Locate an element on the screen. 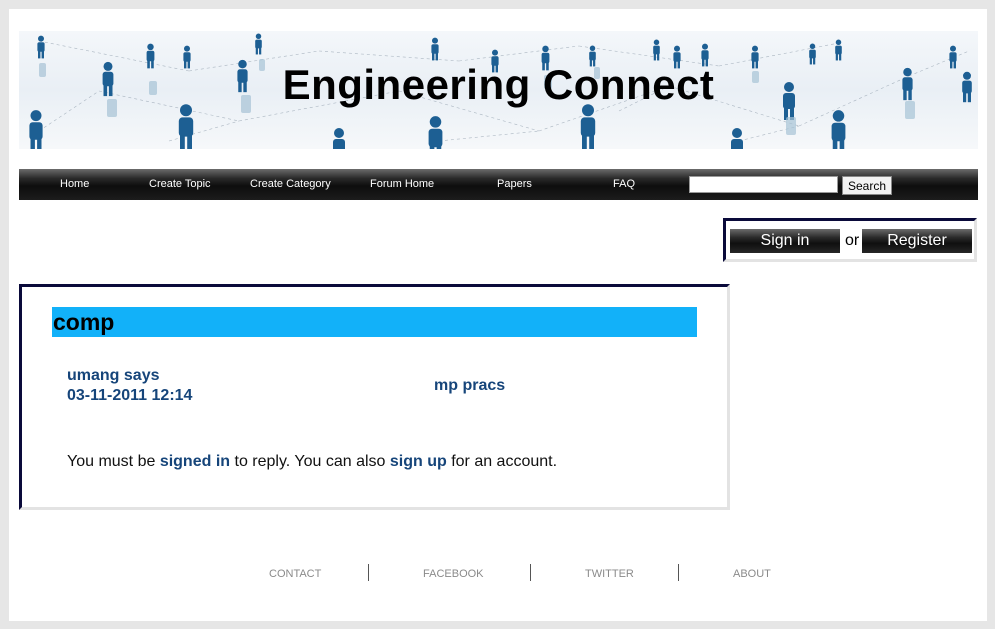 The height and width of the screenshot is (629, 995). nav-item-create-category: Create Category is located at coordinates (290, 184).